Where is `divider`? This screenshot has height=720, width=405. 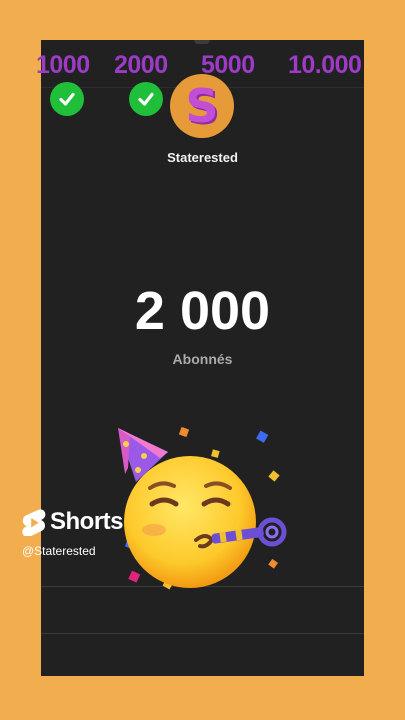 divider is located at coordinates (202, 633).